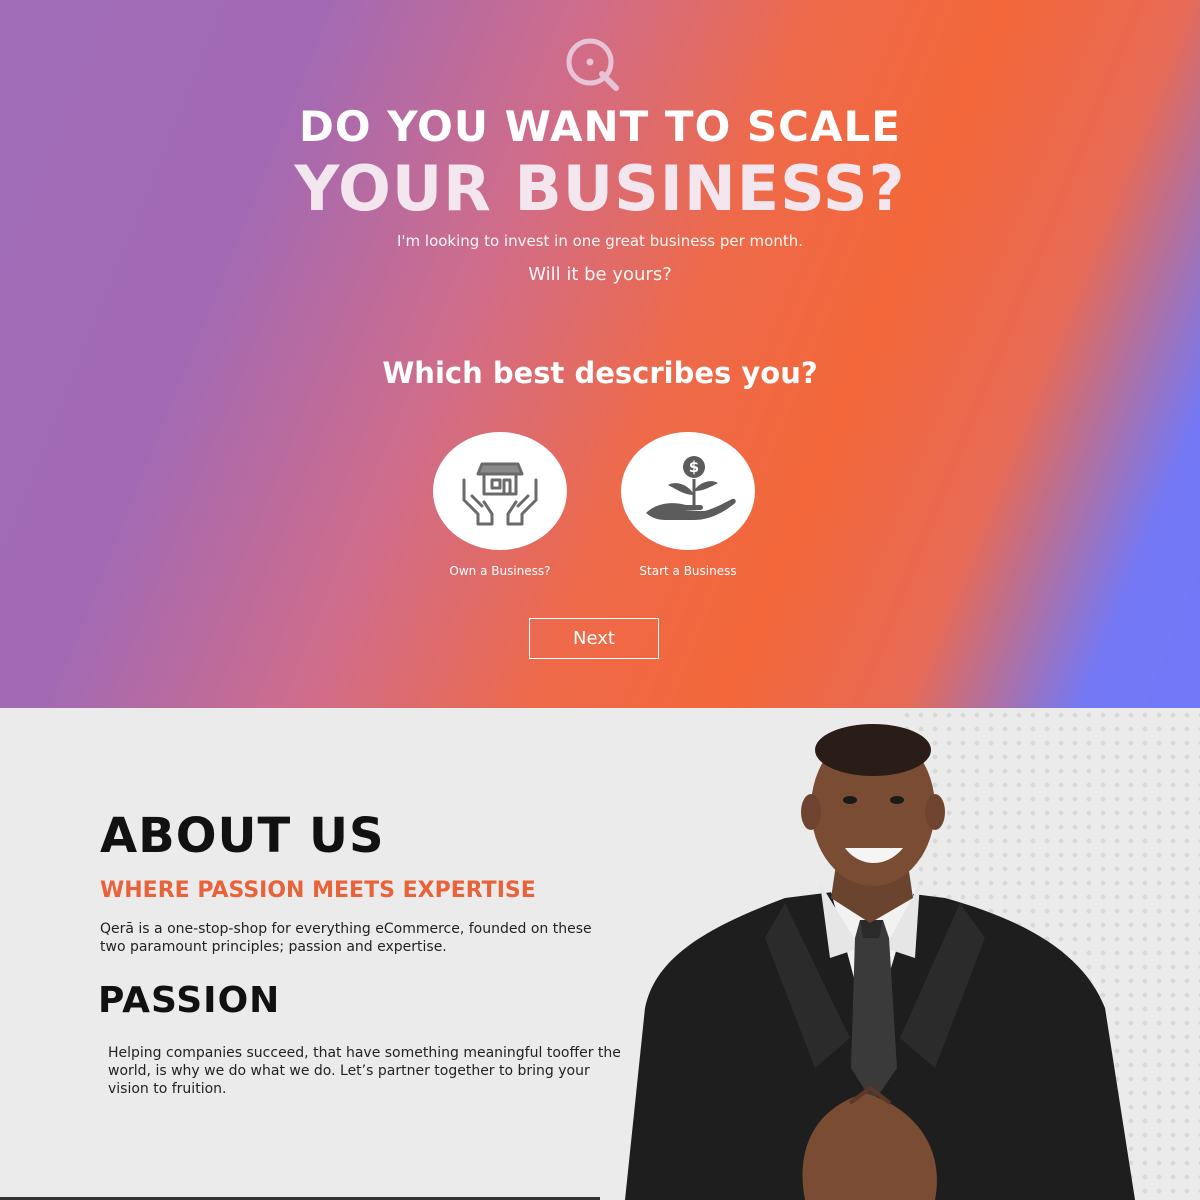 The width and height of the screenshot is (1200, 1200). I want to click on next-button: Next, so click(594, 638).